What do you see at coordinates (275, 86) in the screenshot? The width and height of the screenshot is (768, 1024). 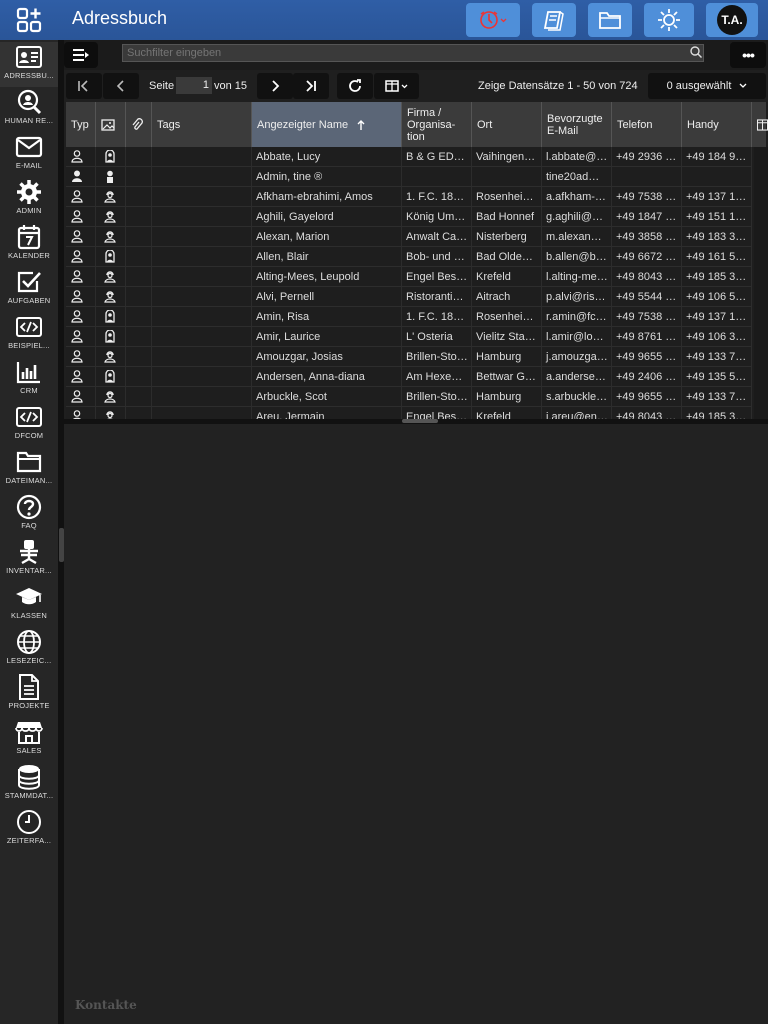 I see `next-page-button` at bounding box center [275, 86].